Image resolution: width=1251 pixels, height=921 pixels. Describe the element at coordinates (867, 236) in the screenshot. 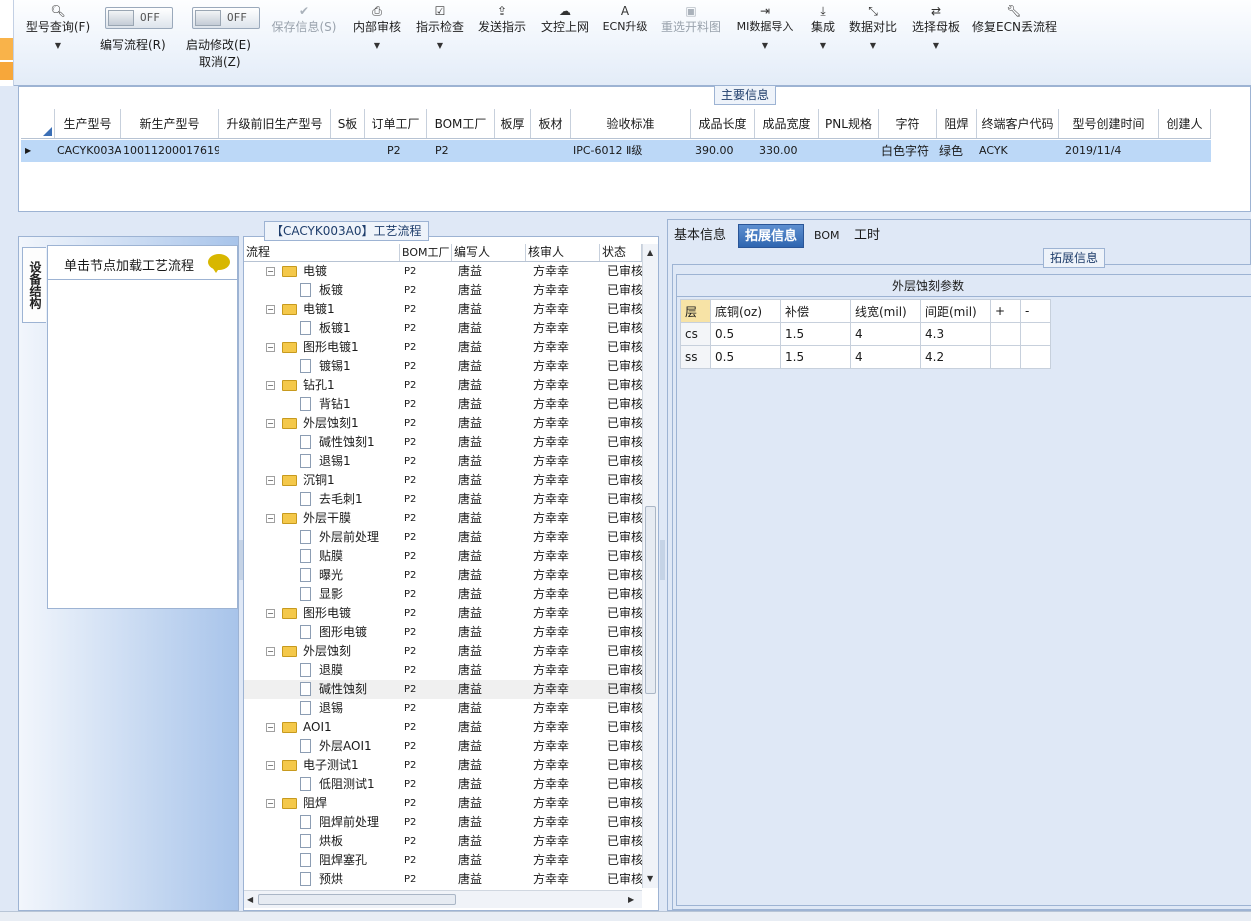

I see `tab-work-hours: 工时` at that location.